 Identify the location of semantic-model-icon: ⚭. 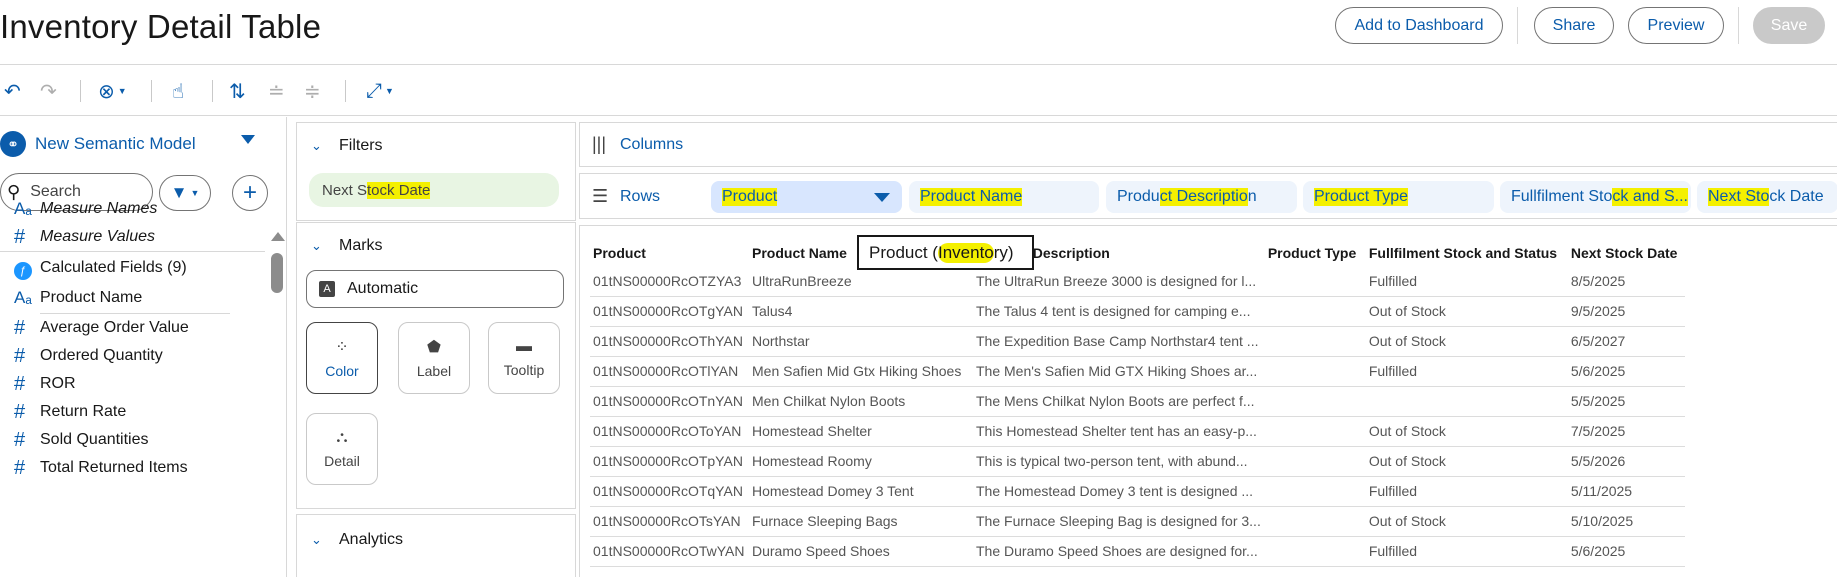
(13, 144).